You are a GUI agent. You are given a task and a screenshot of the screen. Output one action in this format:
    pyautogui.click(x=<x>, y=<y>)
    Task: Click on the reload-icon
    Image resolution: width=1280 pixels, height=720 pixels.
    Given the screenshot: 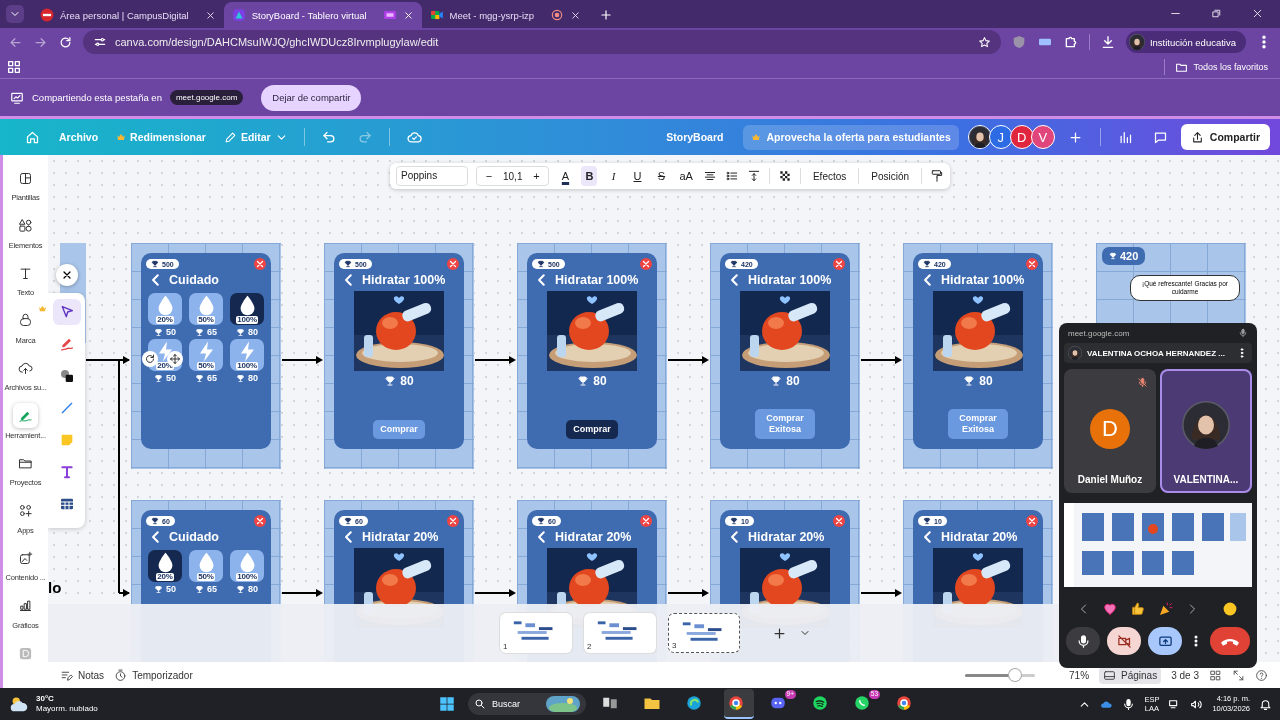 What is the action you would take?
    pyautogui.click(x=65, y=42)
    